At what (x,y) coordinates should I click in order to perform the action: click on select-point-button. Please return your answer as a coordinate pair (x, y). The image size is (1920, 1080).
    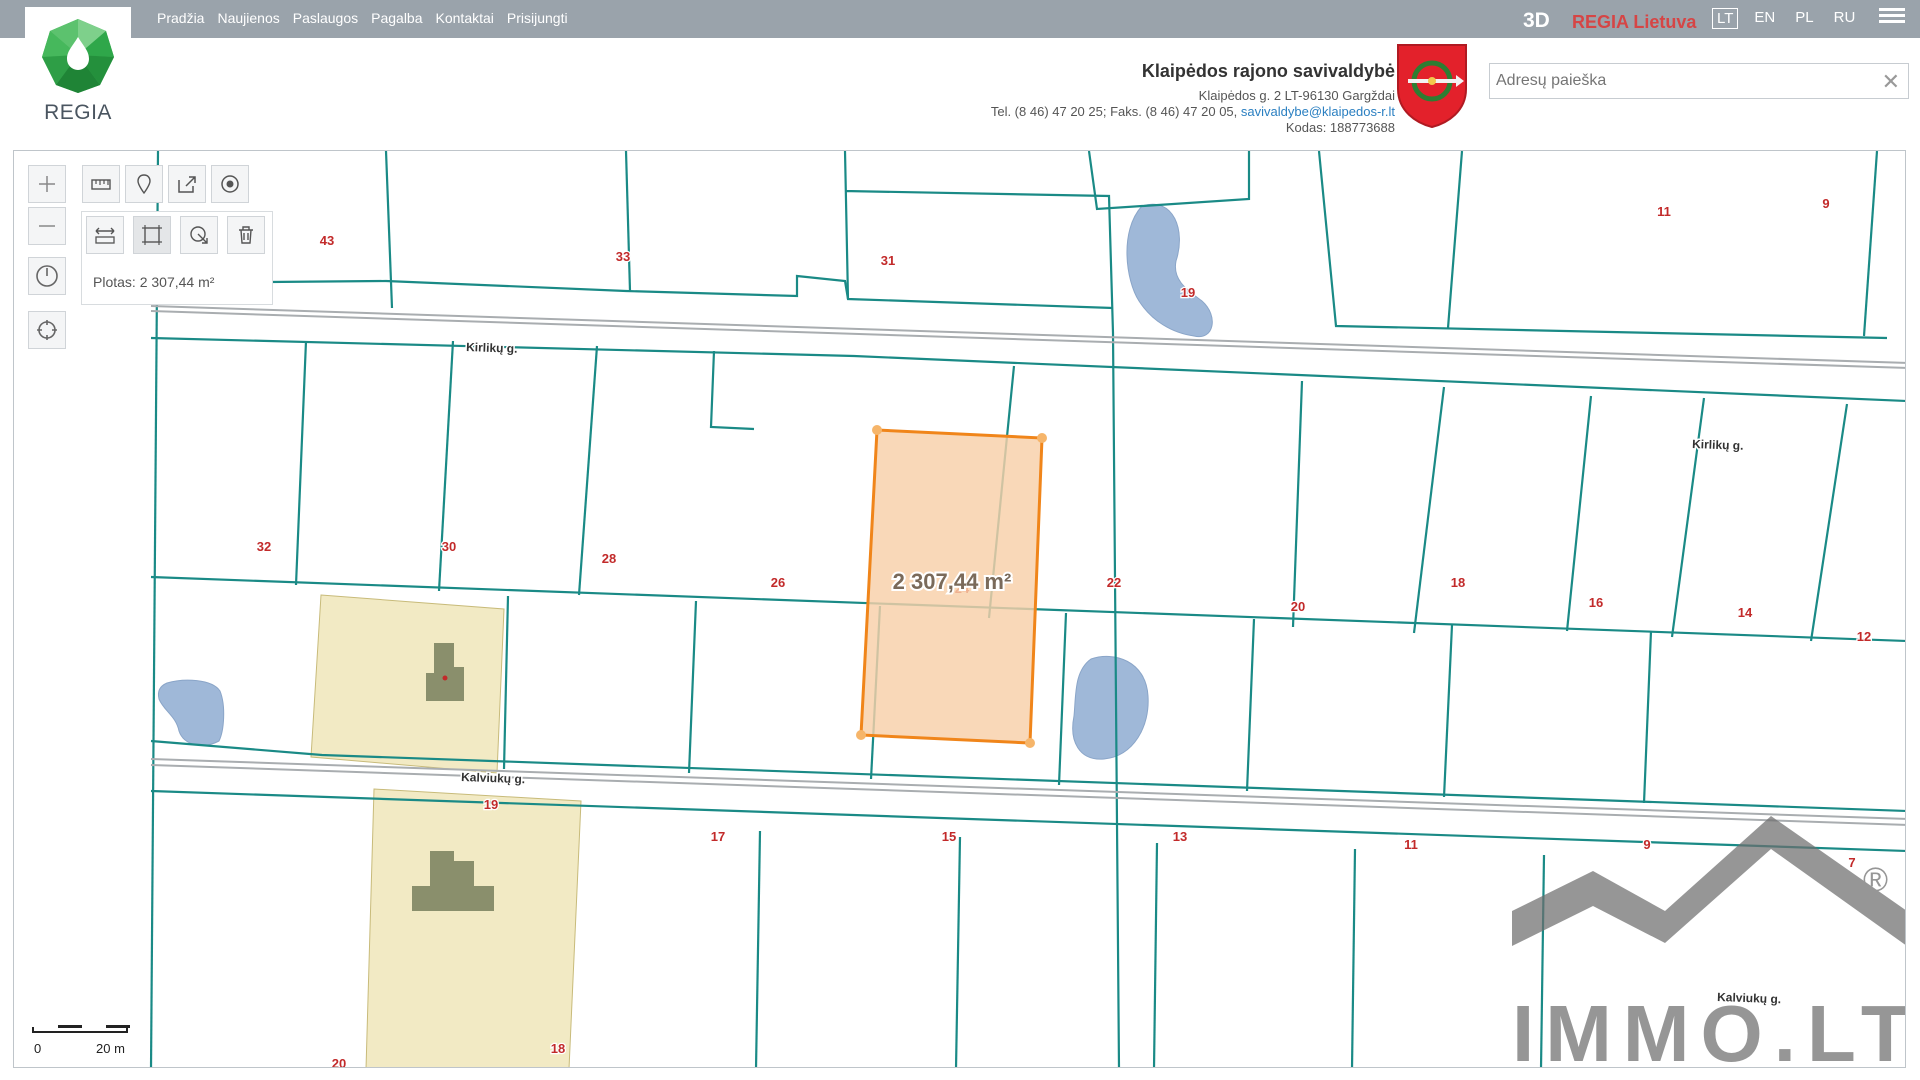
    Looking at the image, I should click on (230, 184).